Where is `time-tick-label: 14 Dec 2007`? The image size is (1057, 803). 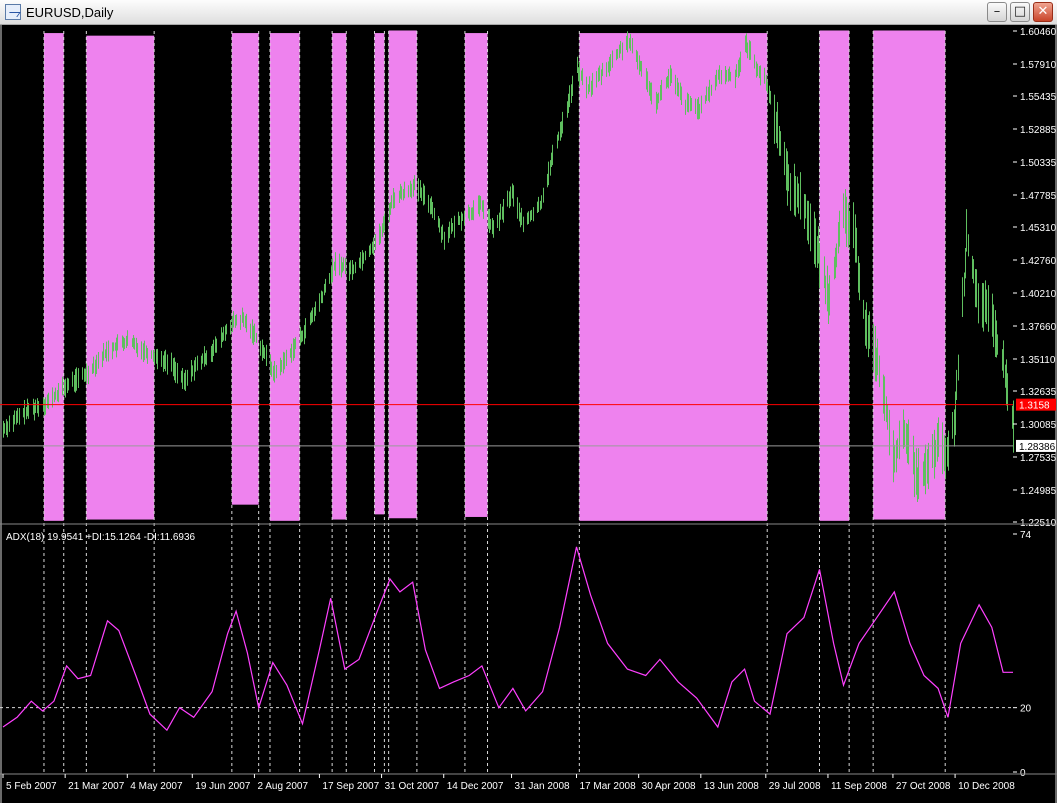
time-tick-label: 14 Dec 2007 is located at coordinates (475, 786).